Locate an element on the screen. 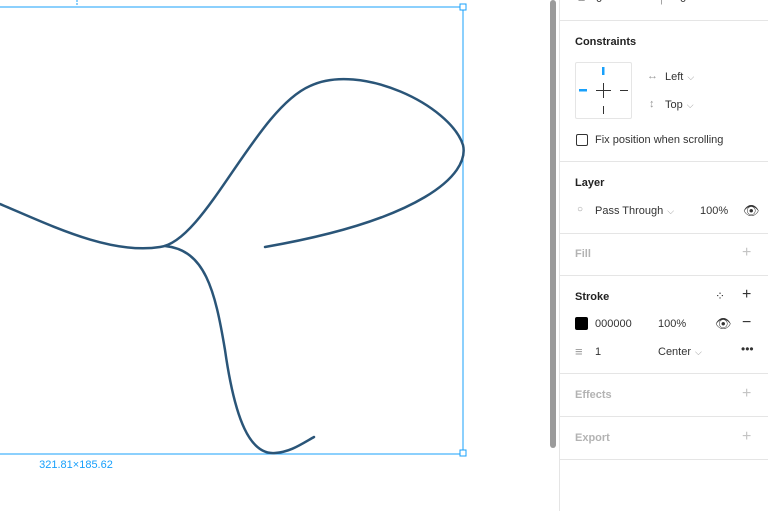  x-value: 0 is located at coordinates (599, 2).